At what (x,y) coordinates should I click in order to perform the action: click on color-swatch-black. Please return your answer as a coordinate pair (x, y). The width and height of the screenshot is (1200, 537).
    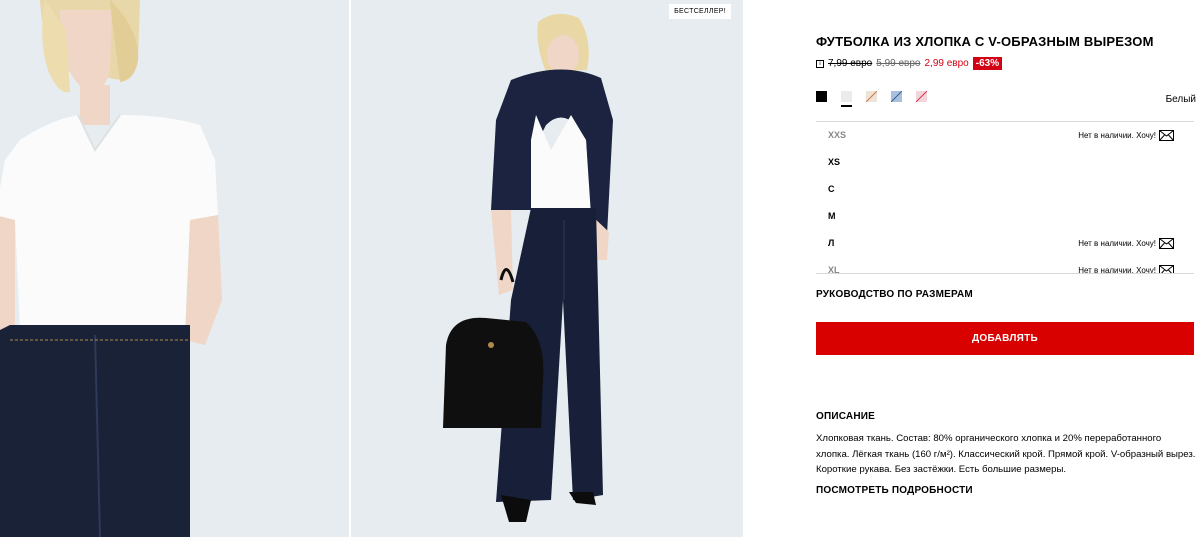
    Looking at the image, I should click on (821, 96).